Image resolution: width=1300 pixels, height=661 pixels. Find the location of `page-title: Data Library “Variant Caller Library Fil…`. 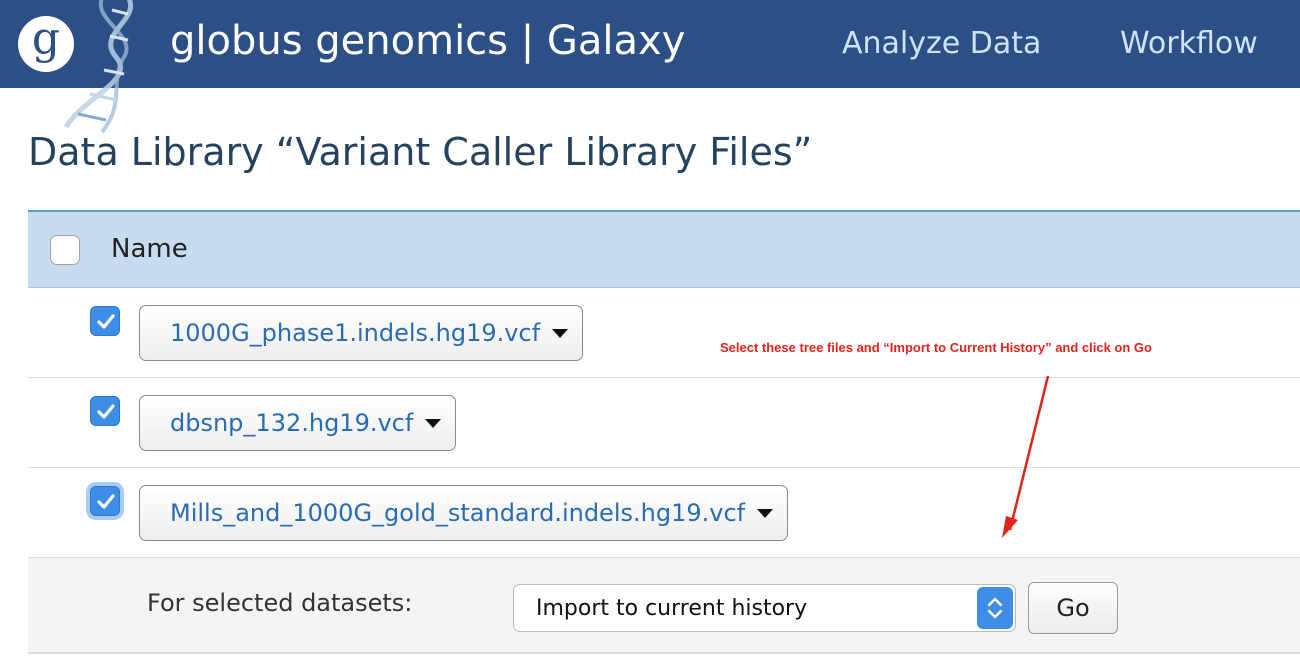

page-title: Data Library “Variant Caller Library Fil… is located at coordinates (420, 152).